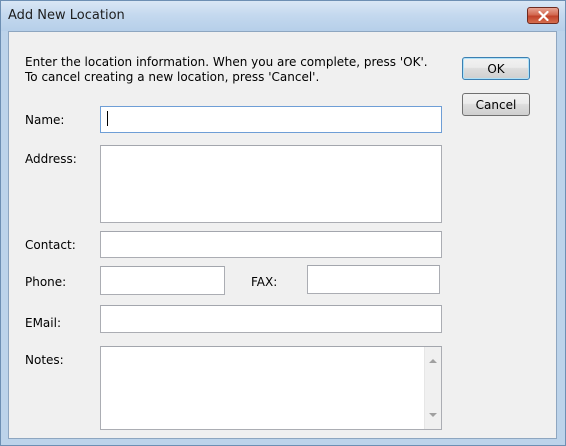 The width and height of the screenshot is (566, 446). I want to click on contact-input, so click(271, 244).